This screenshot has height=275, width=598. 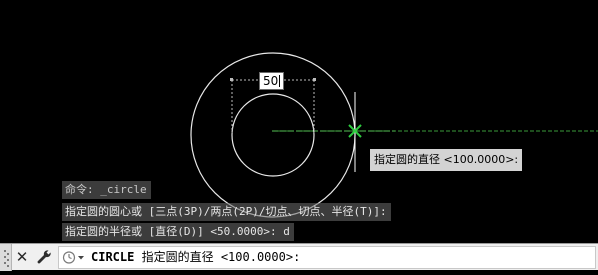 I want to click on command-input: CIRCLE 指定圆的直径 <100.0000>:, so click(x=327, y=257).